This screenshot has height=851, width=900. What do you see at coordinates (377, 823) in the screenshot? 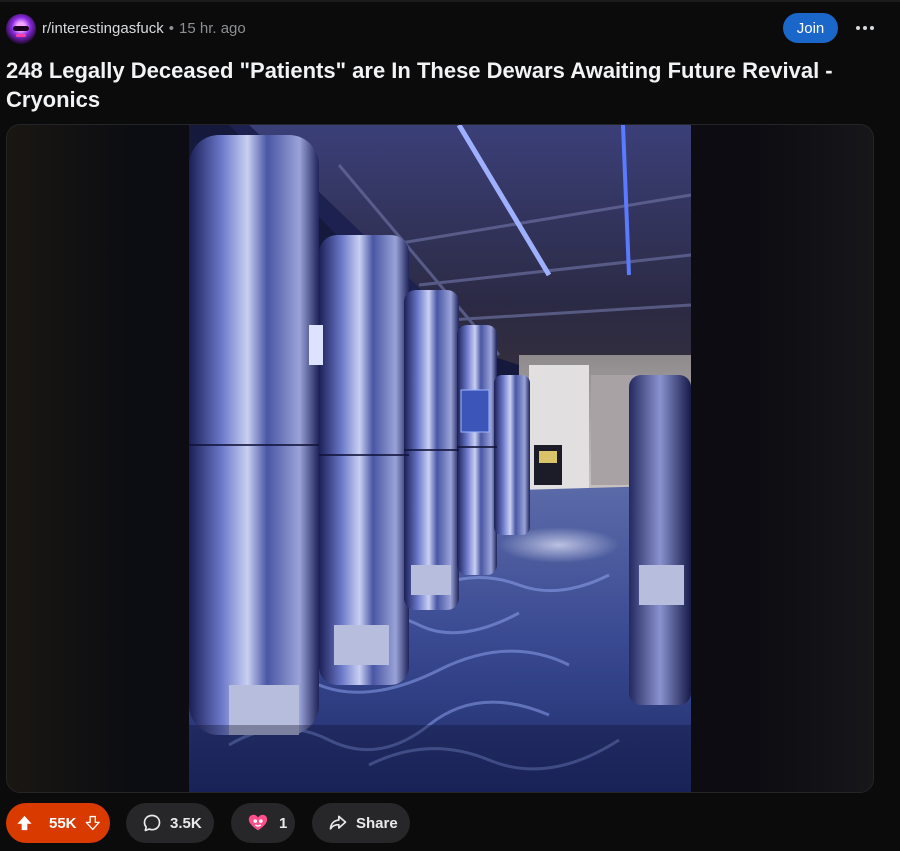
I see `share-label: Share` at bounding box center [377, 823].